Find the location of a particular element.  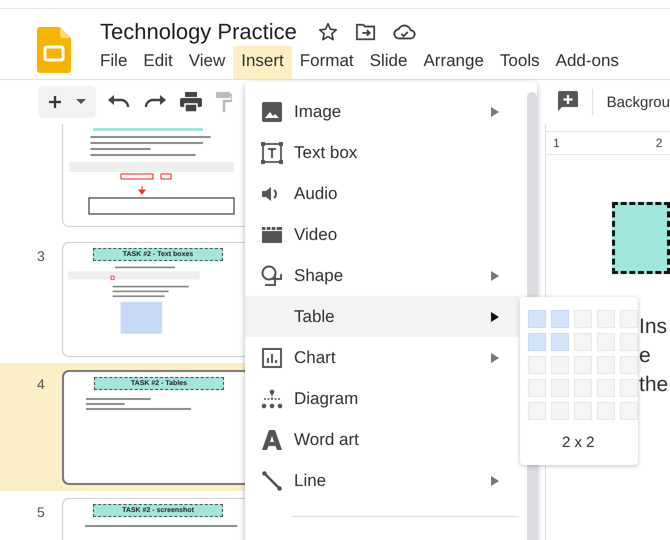

caret-icon is located at coordinates (81, 102).